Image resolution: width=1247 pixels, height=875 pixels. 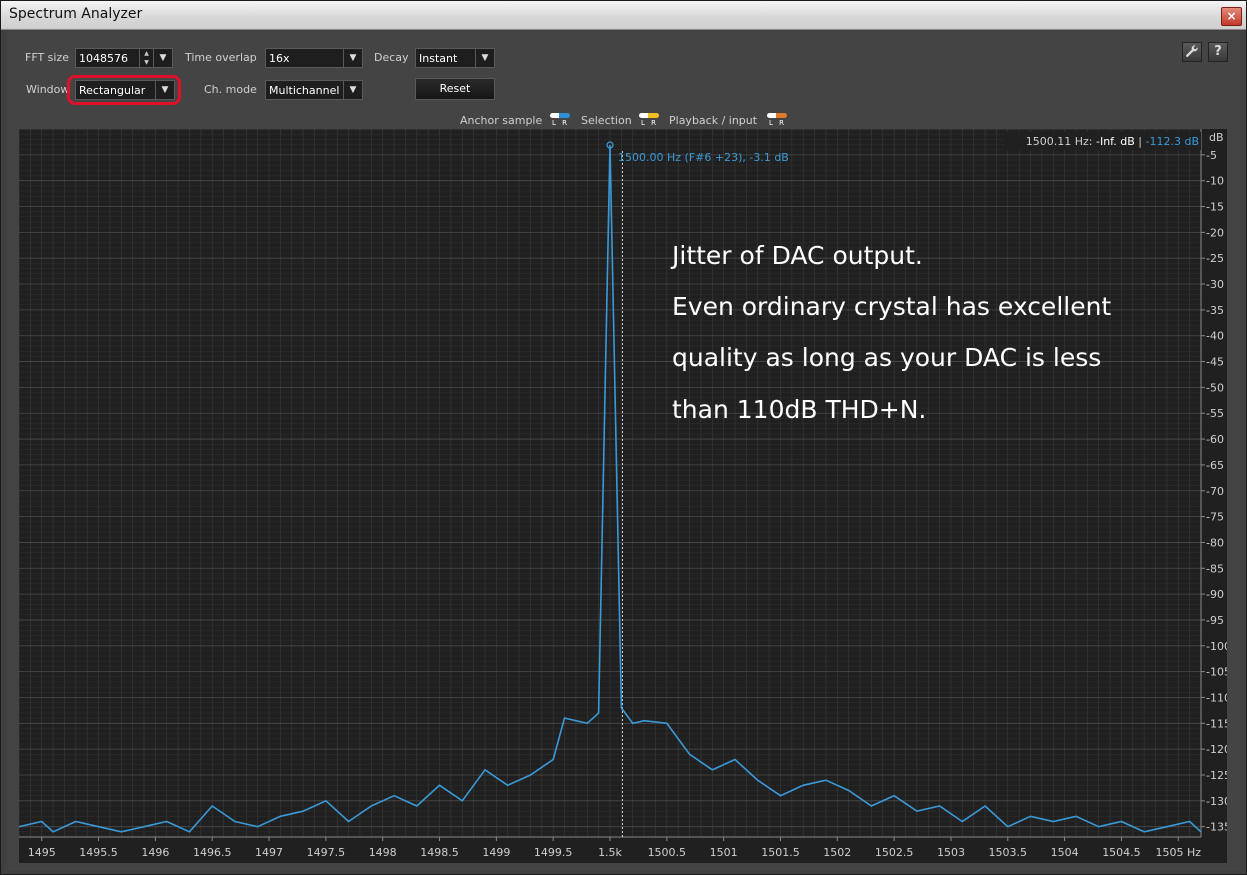 I want to click on fft-size-label: FFT size, so click(x=47, y=57).